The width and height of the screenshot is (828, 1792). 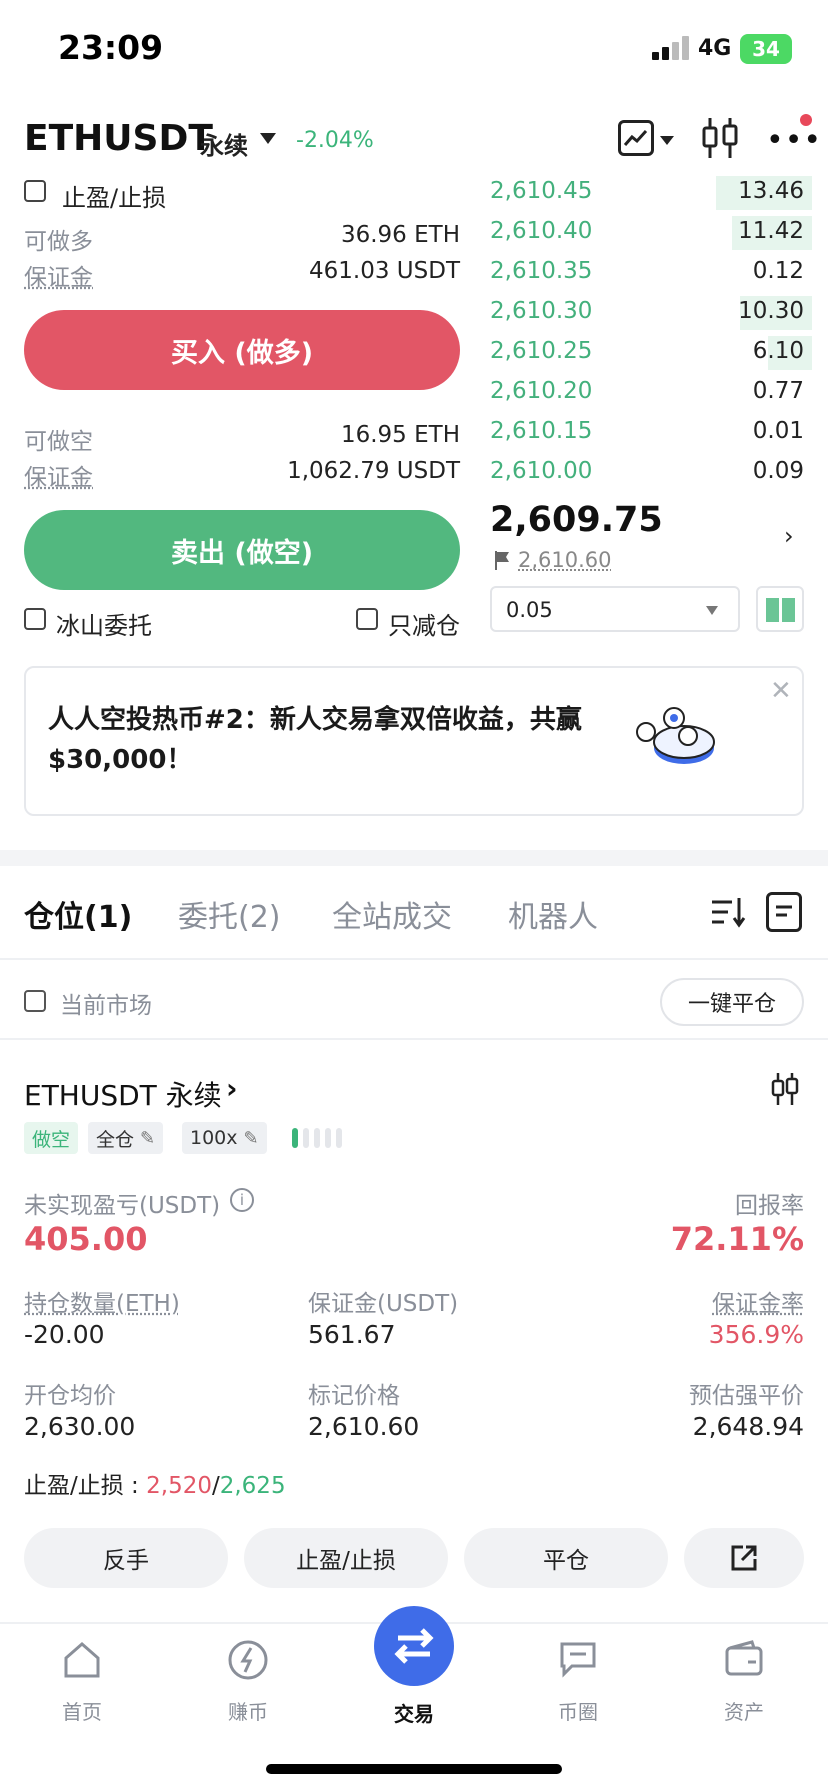 I want to click on ask-price: 2,610.40, so click(x=541, y=231).